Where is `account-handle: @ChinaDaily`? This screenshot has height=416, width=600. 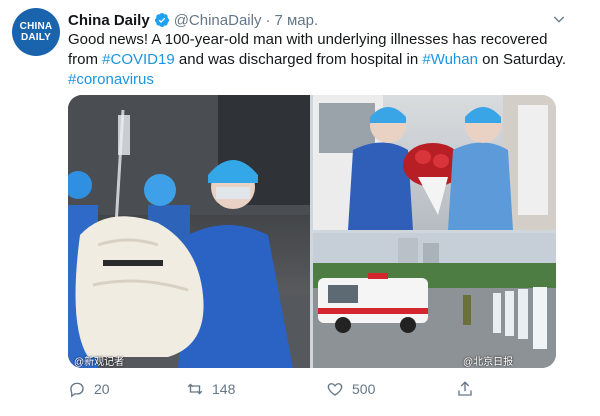
account-handle: @ChinaDaily is located at coordinates (218, 20).